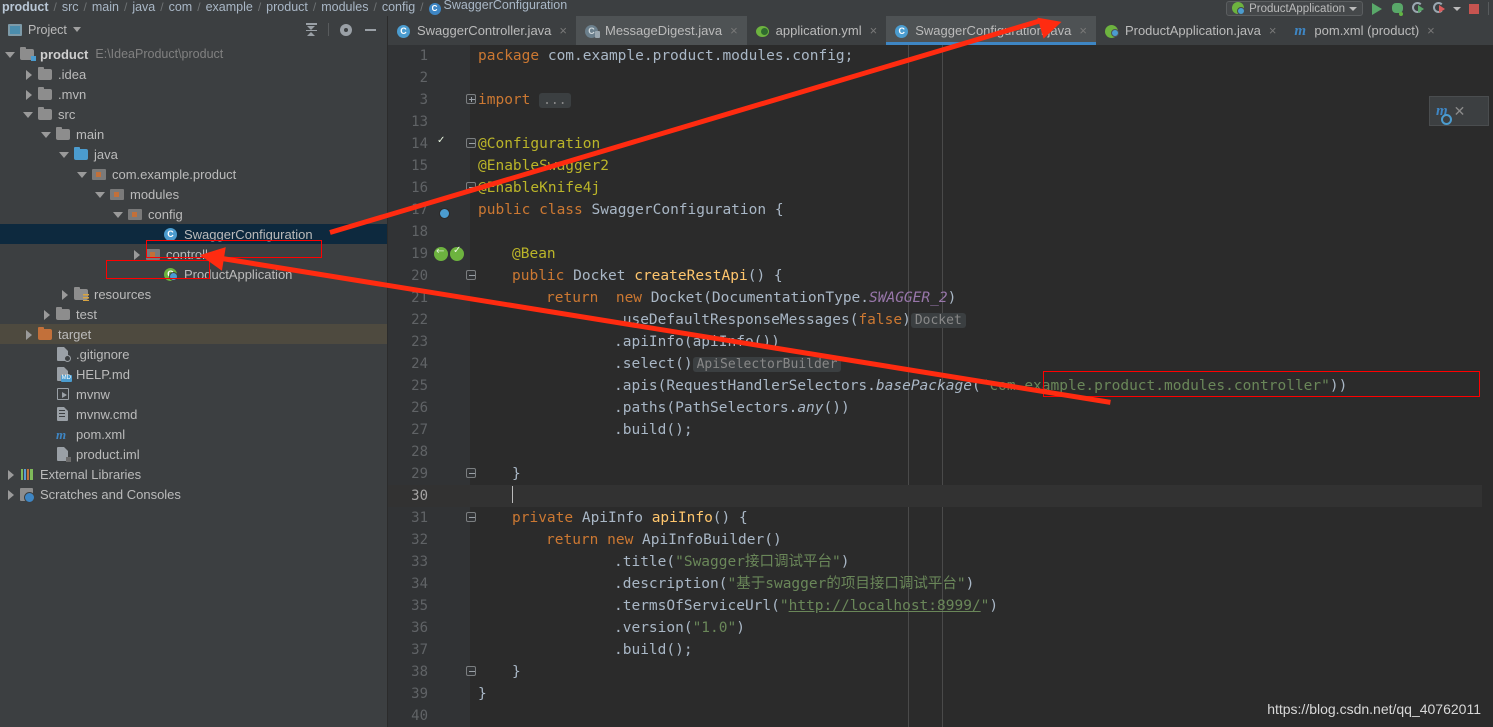 The image size is (1493, 727). Describe the element at coordinates (1364, 30) in the screenshot. I see `editor-tab-pom-xml-product-: m pom.xml (product) ×` at that location.